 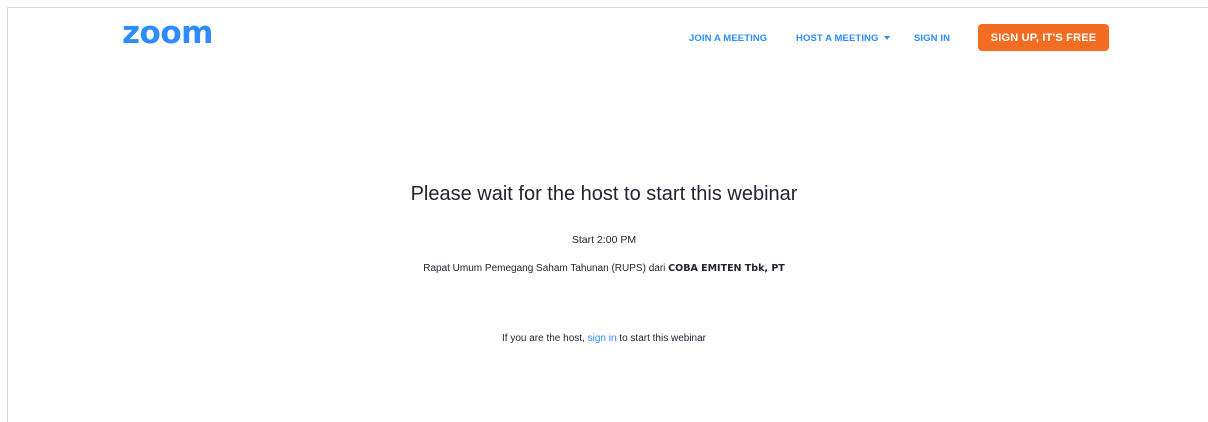 I want to click on zoom-logo: zoom, so click(x=167, y=33).